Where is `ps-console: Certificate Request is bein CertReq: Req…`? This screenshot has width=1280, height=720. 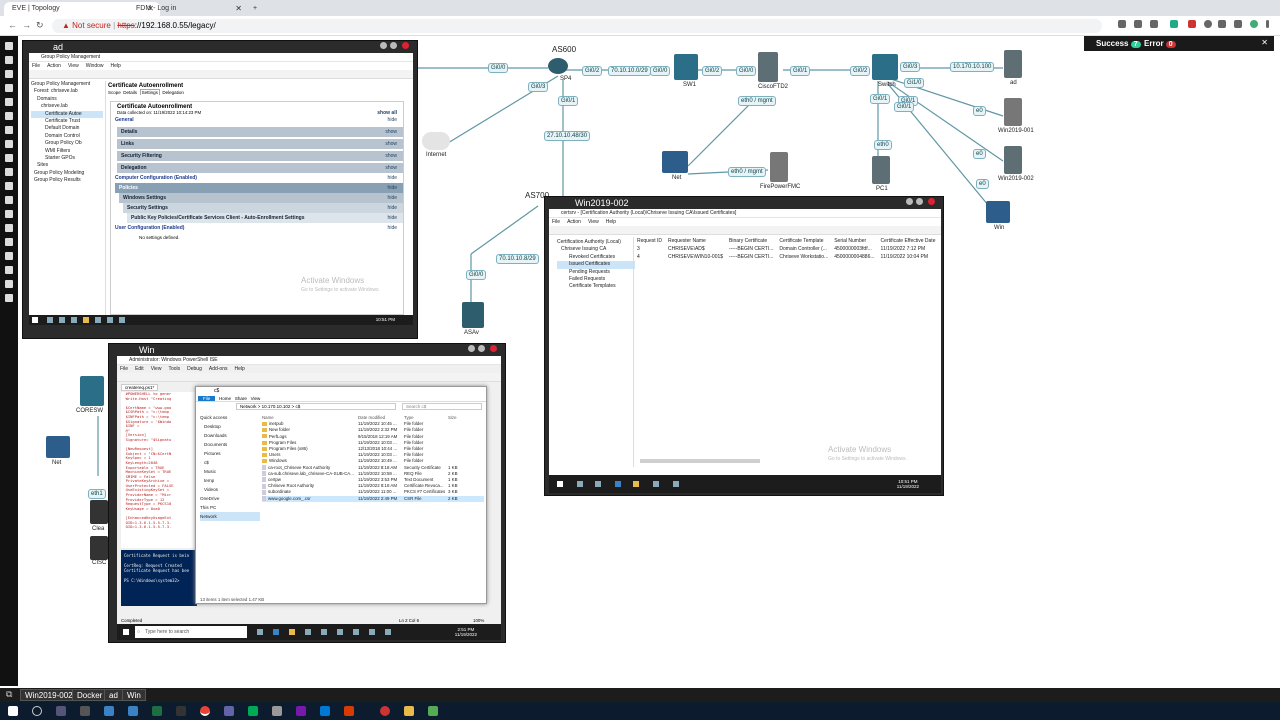
ps-console: Certificate Request is bein CertReq: Req… is located at coordinates (159, 578).